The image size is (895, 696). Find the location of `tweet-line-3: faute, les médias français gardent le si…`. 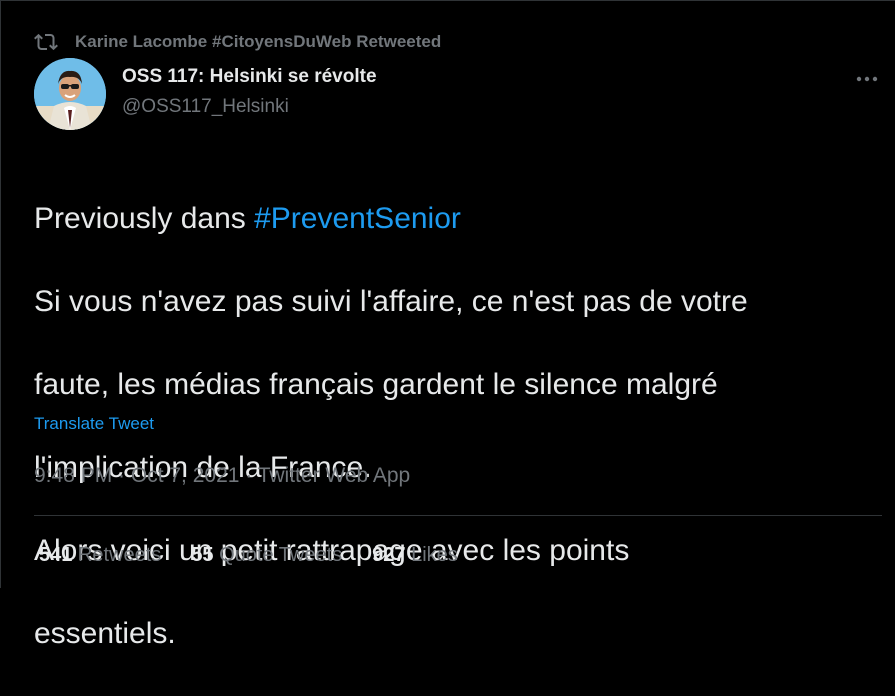

tweet-line-3: faute, les médias français gardent le si… is located at coordinates (376, 384).